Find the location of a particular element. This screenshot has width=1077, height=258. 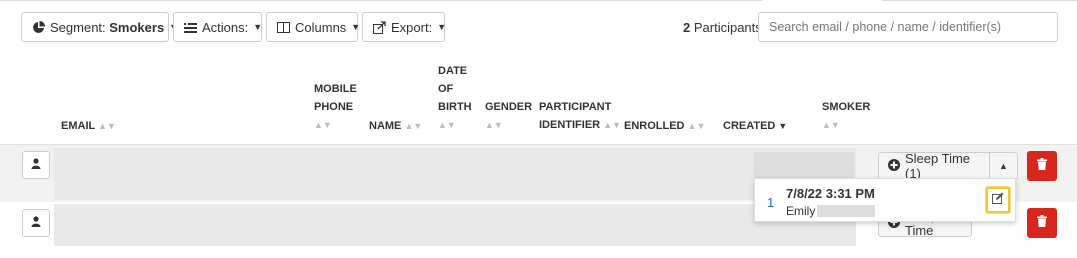

sort-desc-icon: ▼ is located at coordinates (783, 126).